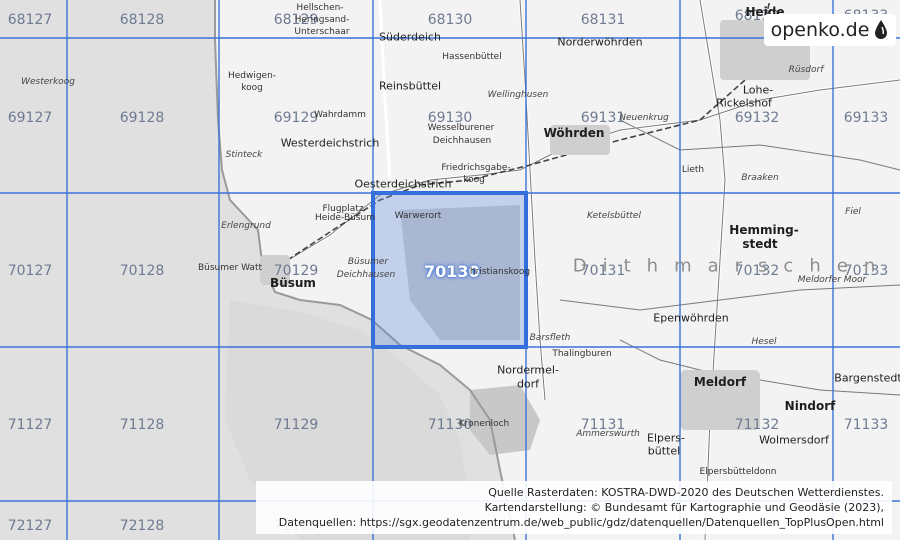 This screenshot has height=540, width=900. What do you see at coordinates (664, 451) in the screenshot?
I see `place-label: büttel` at bounding box center [664, 451].